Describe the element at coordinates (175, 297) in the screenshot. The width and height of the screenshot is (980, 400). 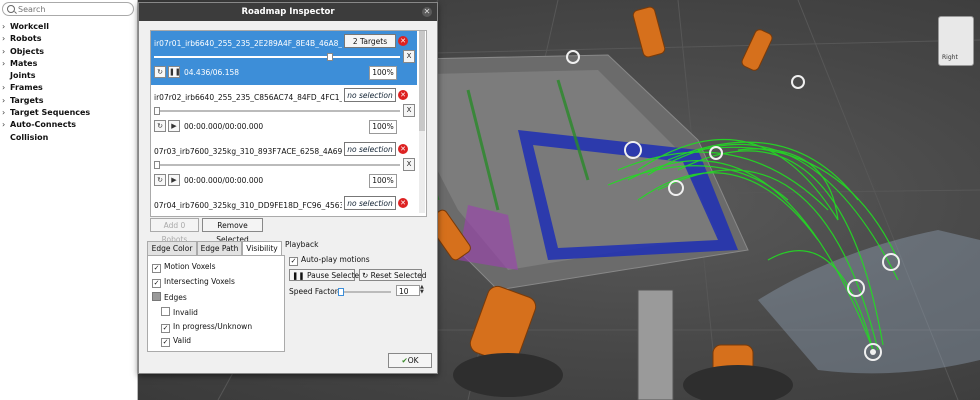
I see `checkbox-label: Edges` at that location.